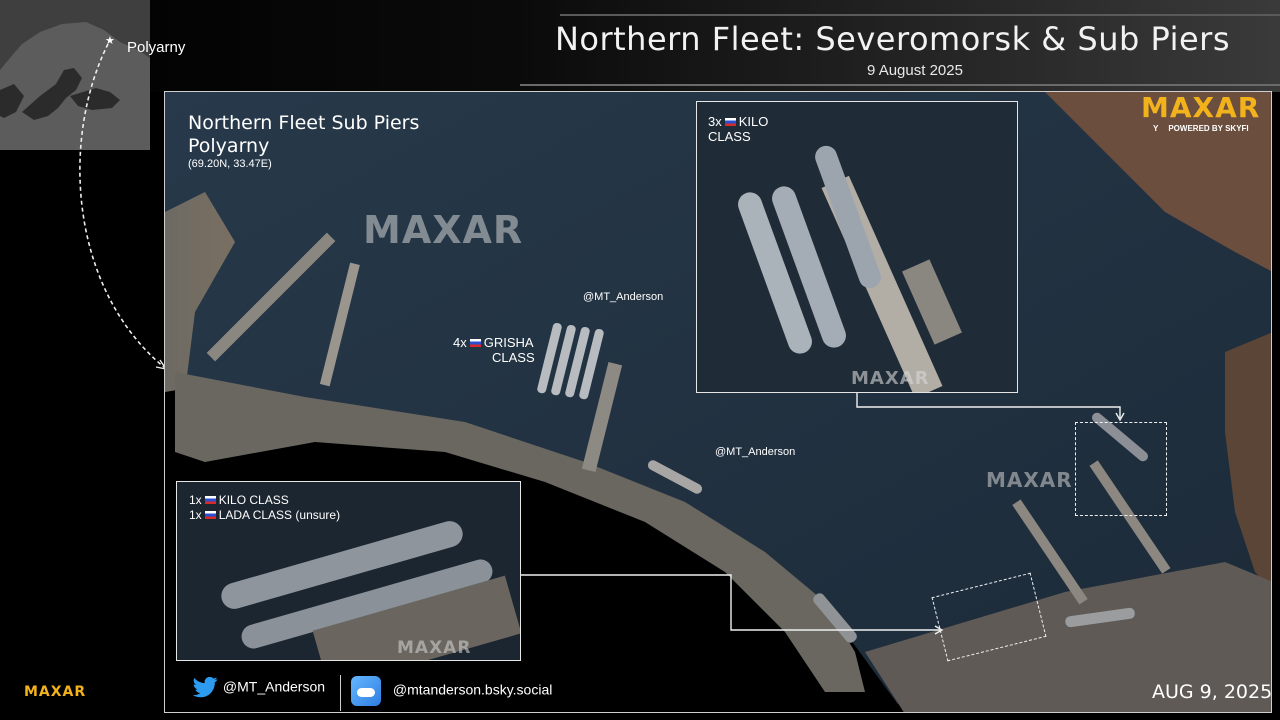 The height and width of the screenshot is (720, 1280). Describe the element at coordinates (279, 515) in the screenshot. I see `lada-class: LADA CLASS (unsure)` at that location.